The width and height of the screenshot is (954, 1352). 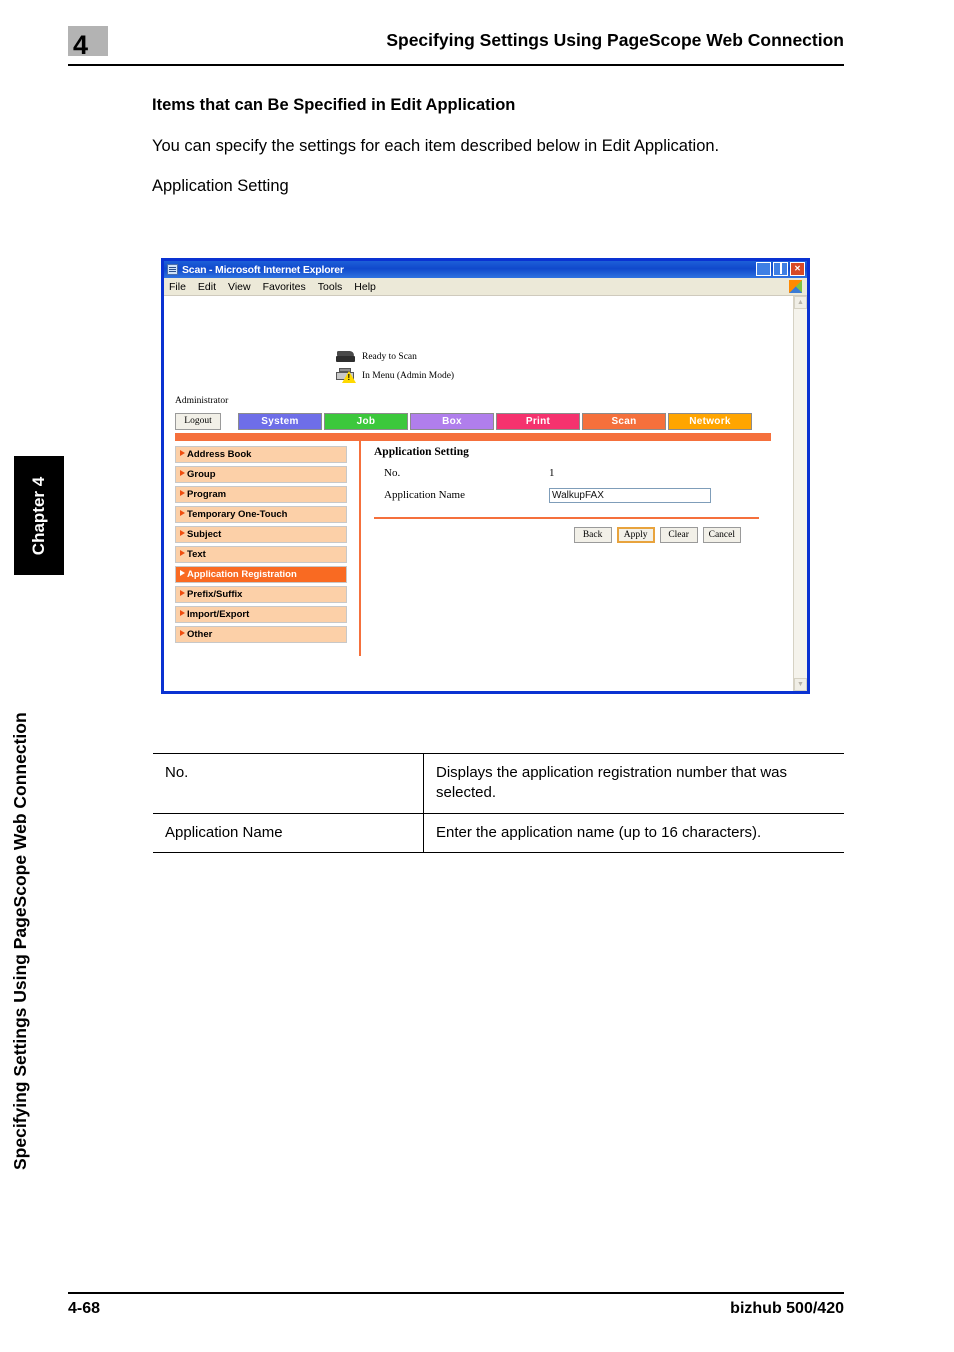 I want to click on menu-help: Help, so click(x=365, y=287).